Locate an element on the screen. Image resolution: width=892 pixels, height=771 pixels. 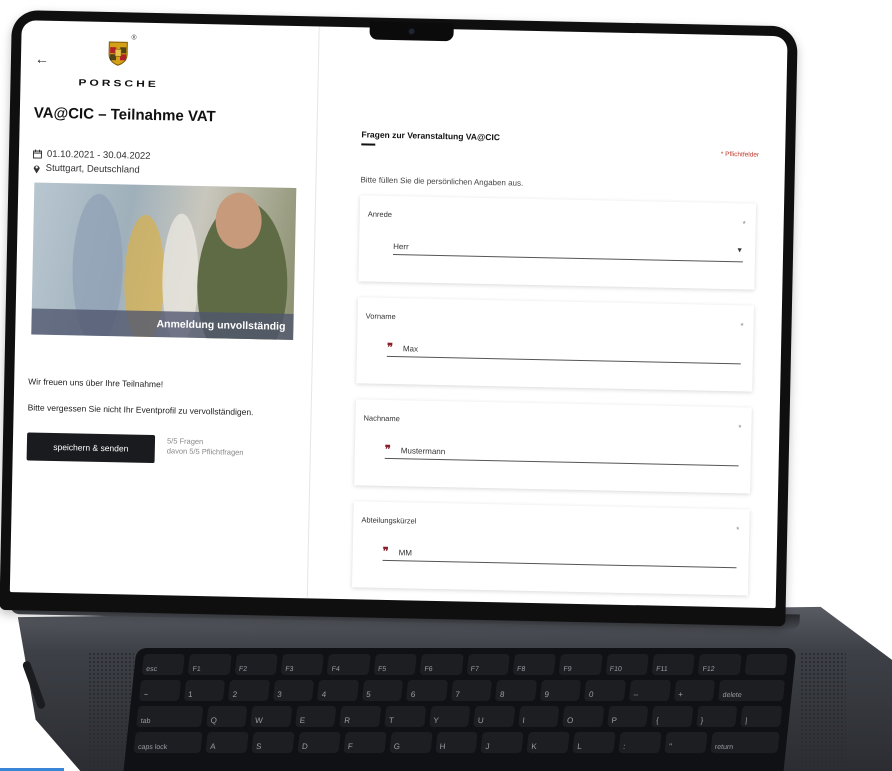
key: F12 is located at coordinates (719, 664).